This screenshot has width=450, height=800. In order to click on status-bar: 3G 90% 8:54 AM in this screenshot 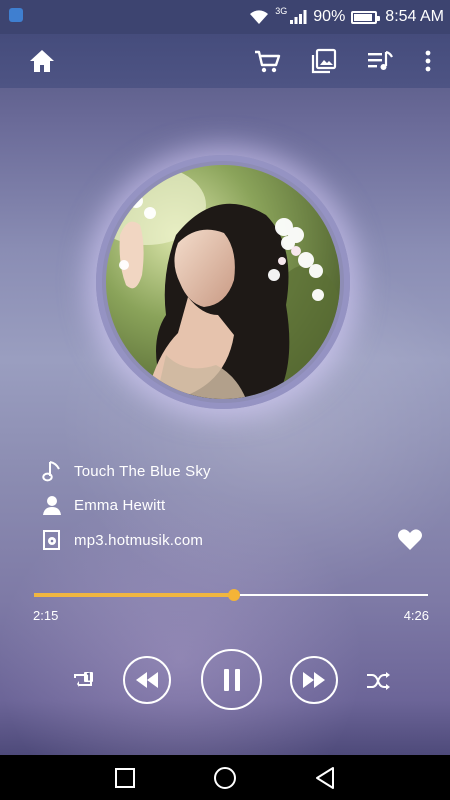, I will do `click(225, 17)`.